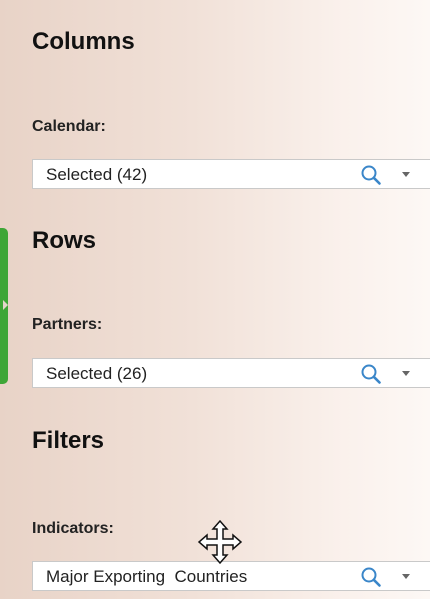  I want to click on handle-arrow-icon, so click(5, 305).